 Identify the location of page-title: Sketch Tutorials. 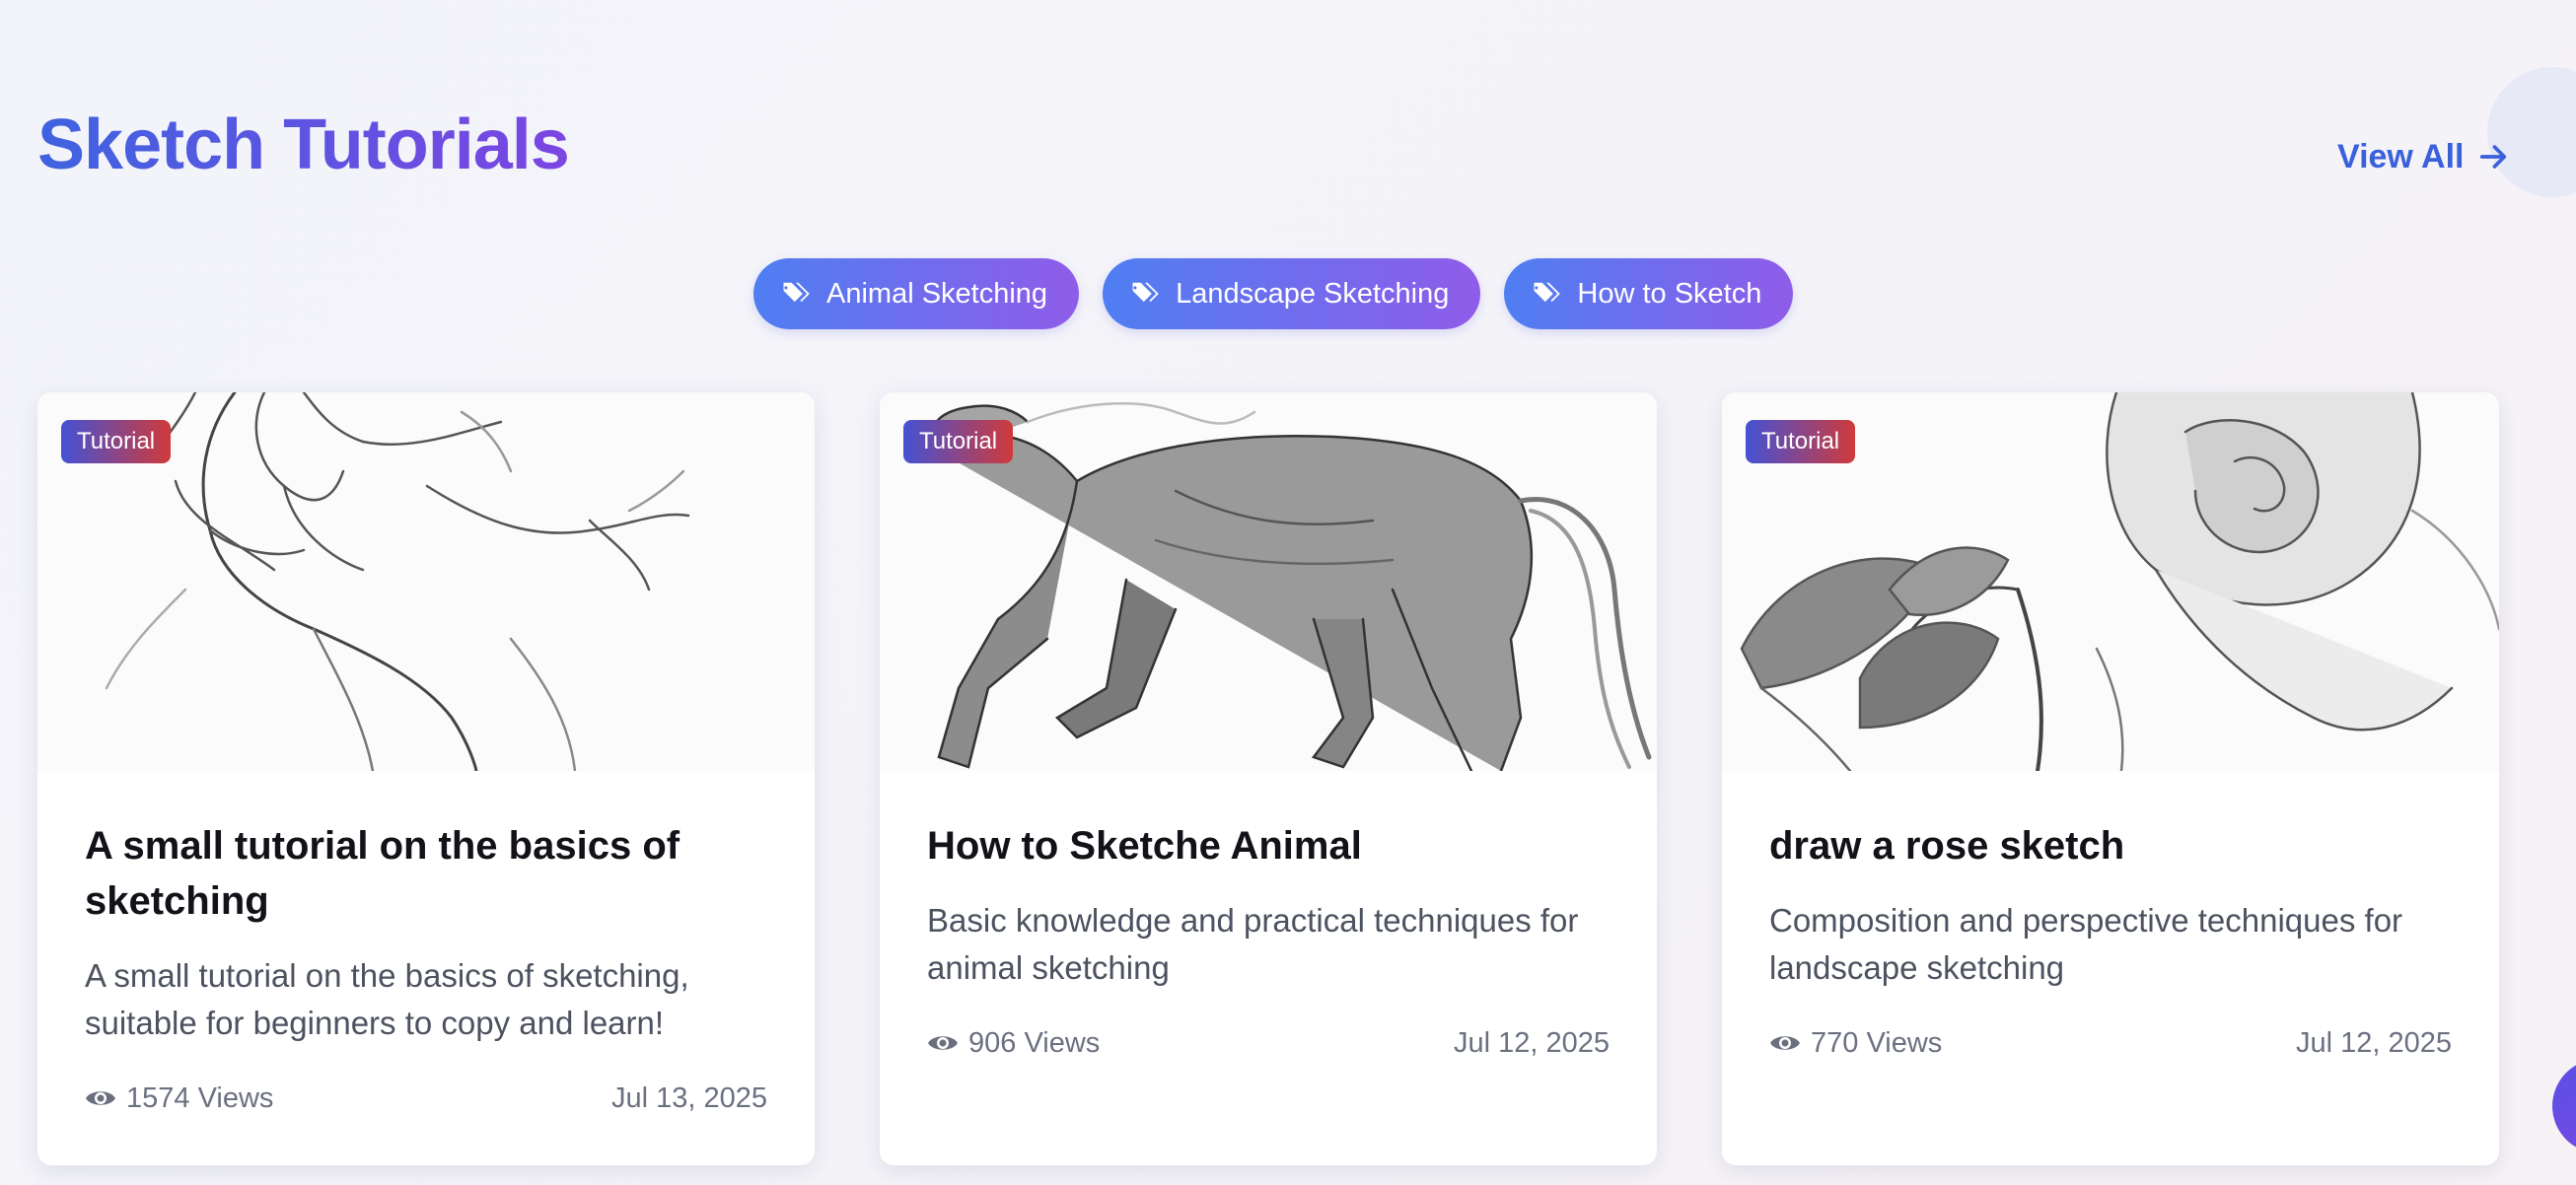
(304, 145).